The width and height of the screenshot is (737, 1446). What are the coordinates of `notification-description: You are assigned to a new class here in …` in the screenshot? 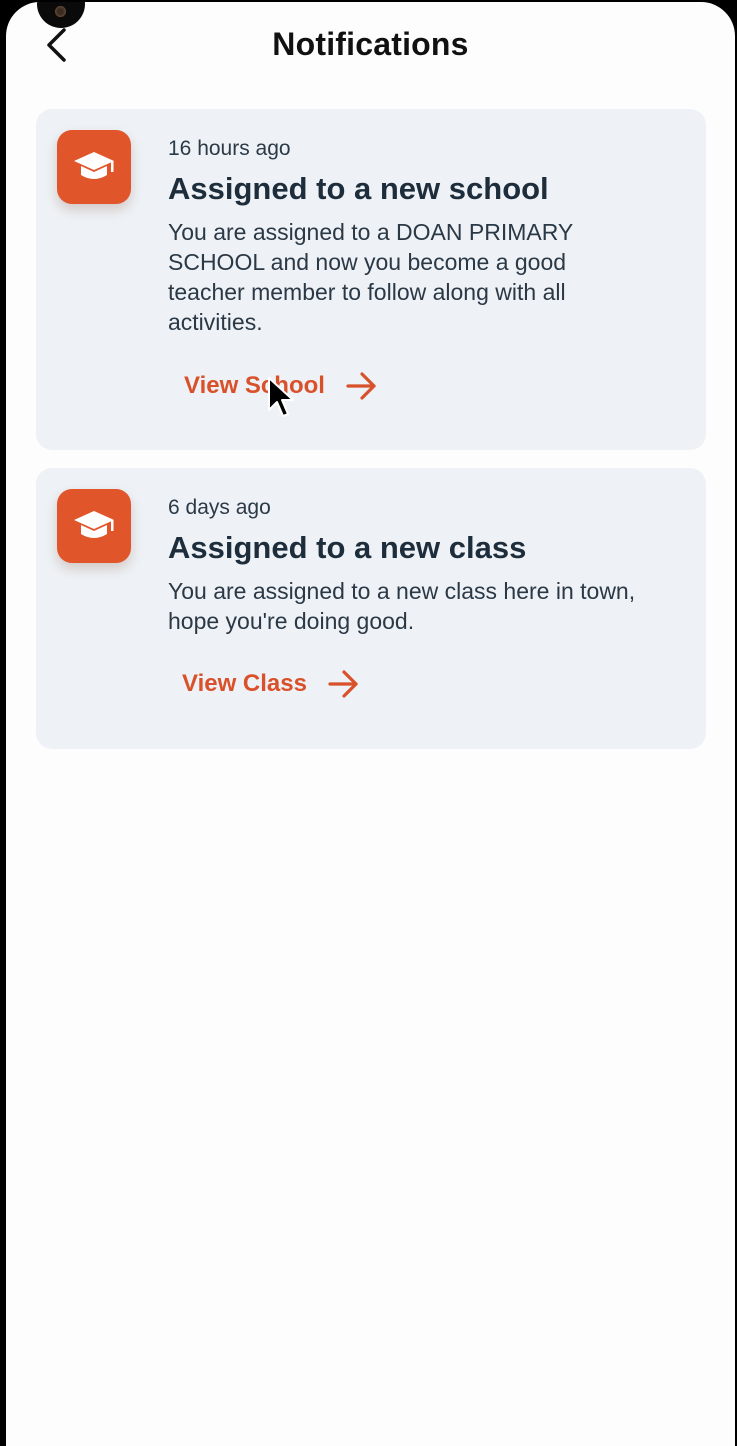 It's located at (402, 606).